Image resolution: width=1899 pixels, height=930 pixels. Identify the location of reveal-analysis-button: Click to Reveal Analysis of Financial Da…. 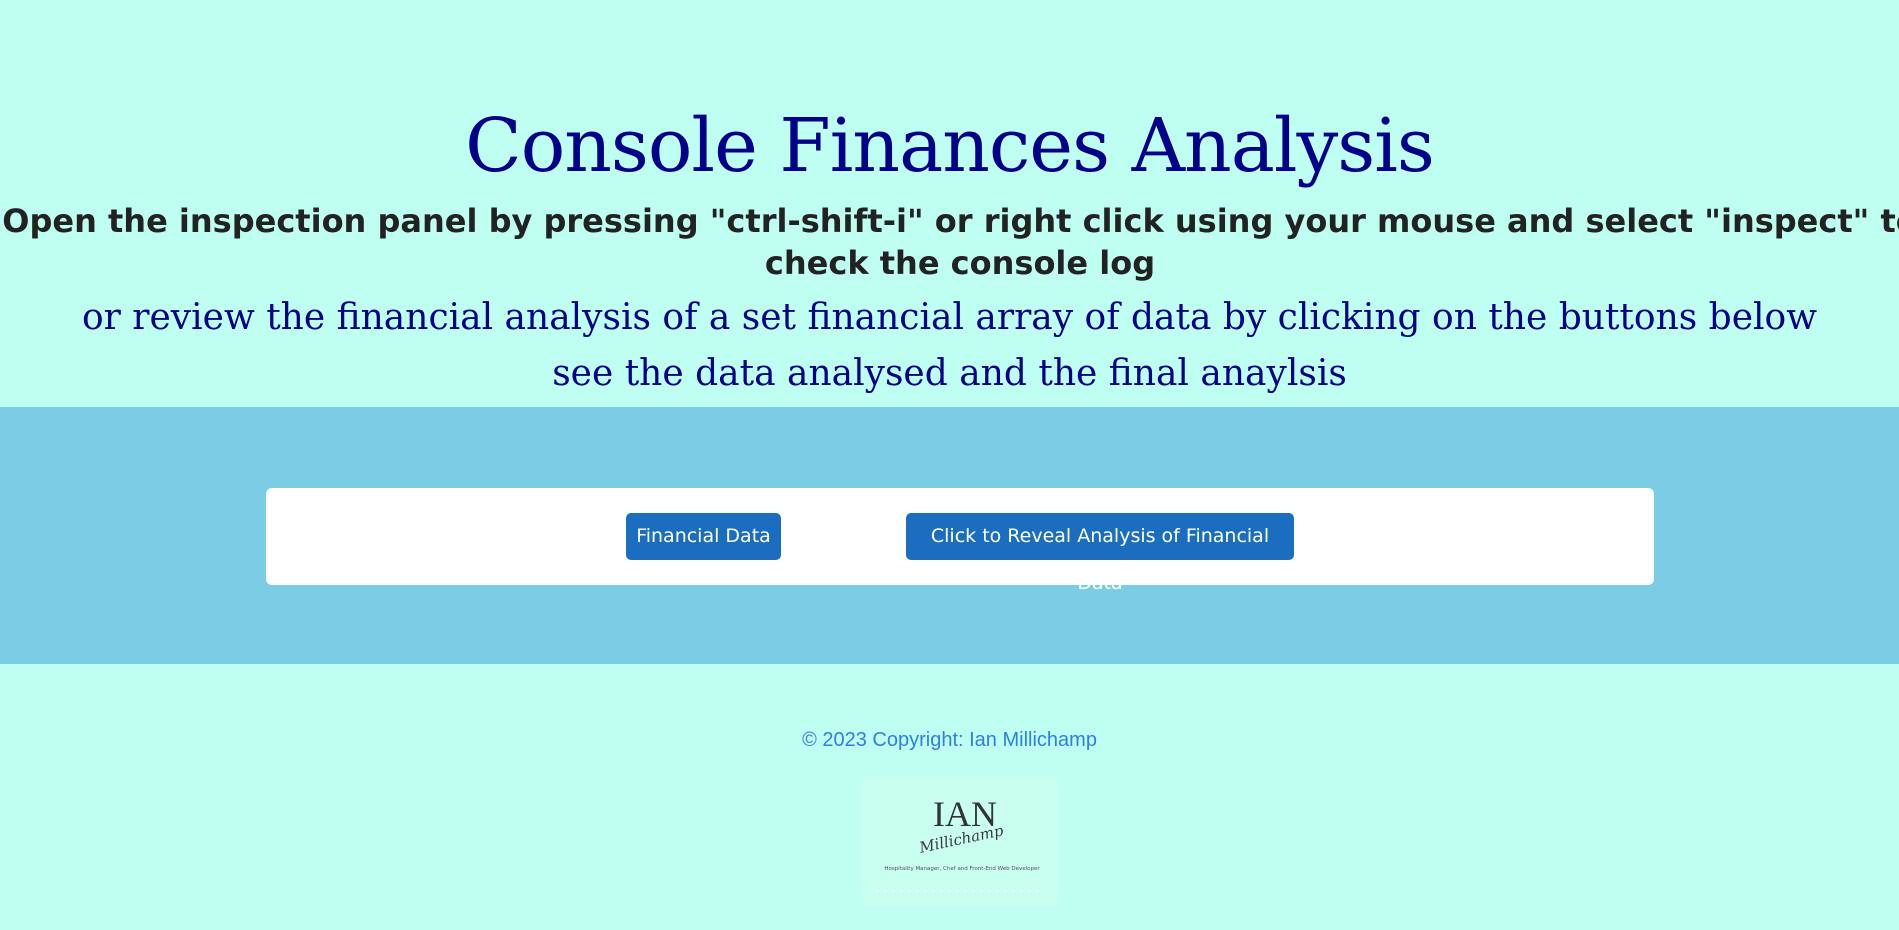
(1100, 553).